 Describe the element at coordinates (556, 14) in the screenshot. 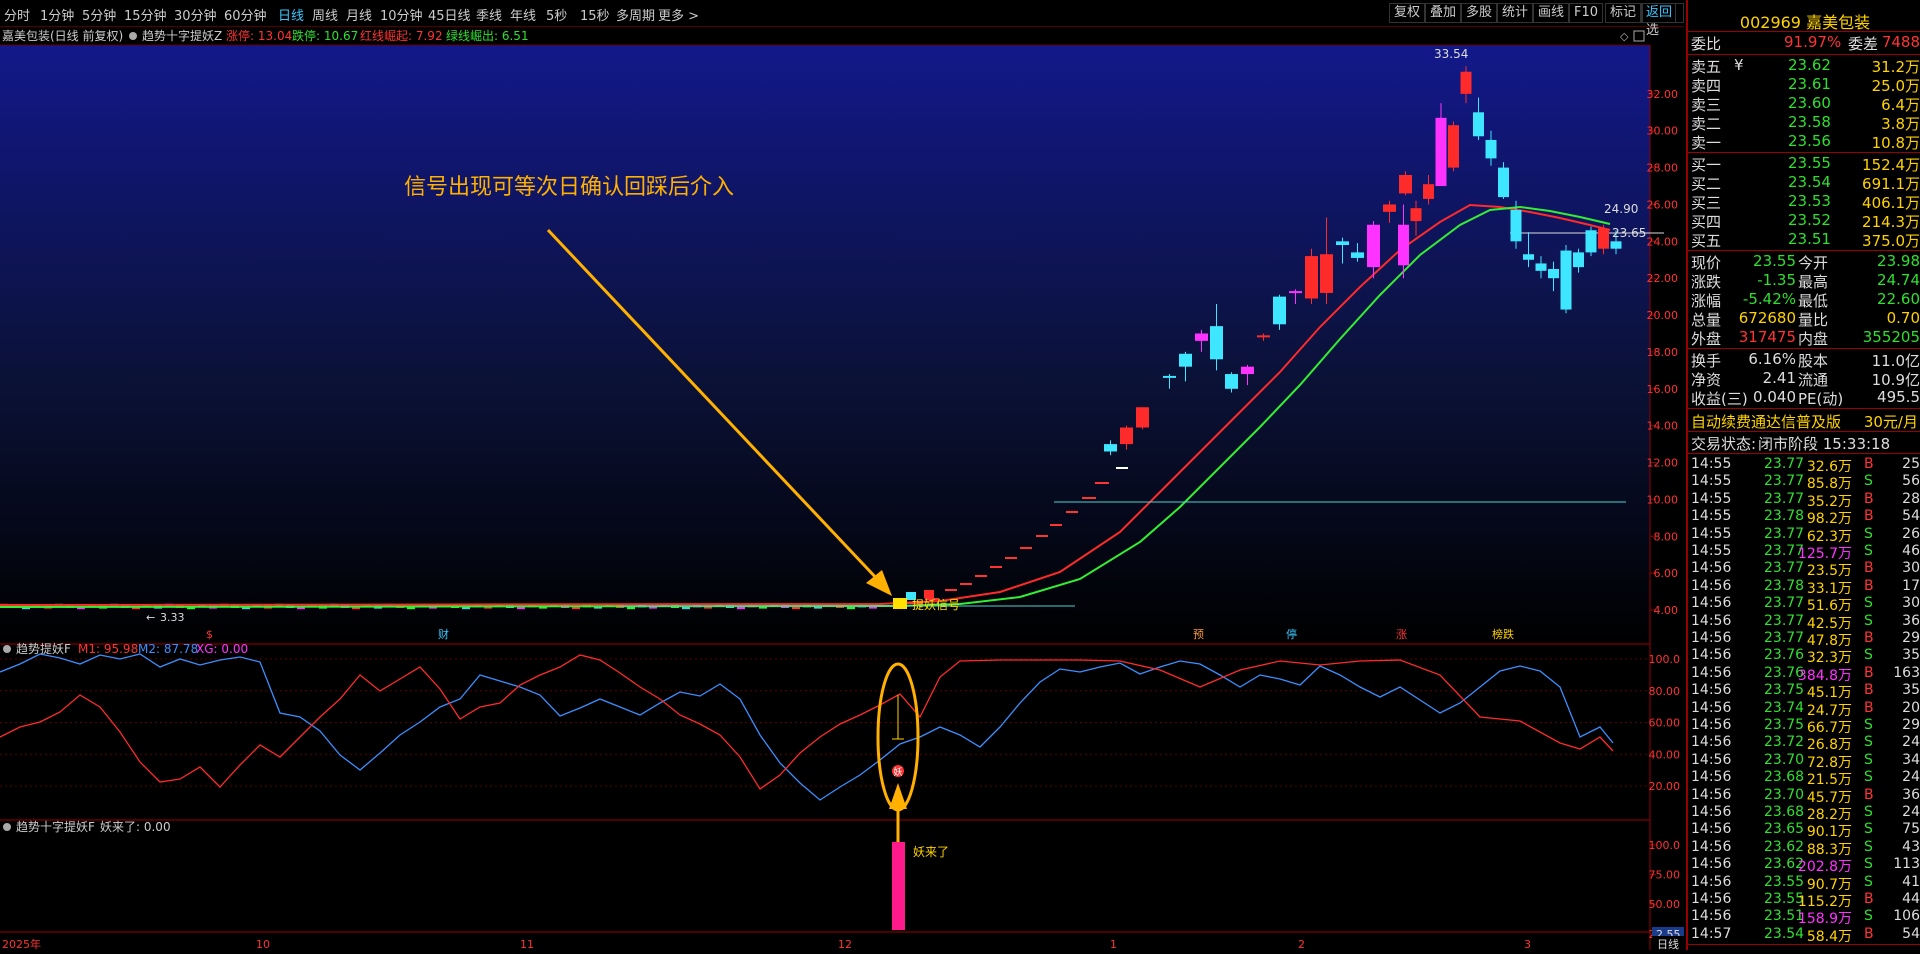

I see `period-tab: 5秒` at that location.